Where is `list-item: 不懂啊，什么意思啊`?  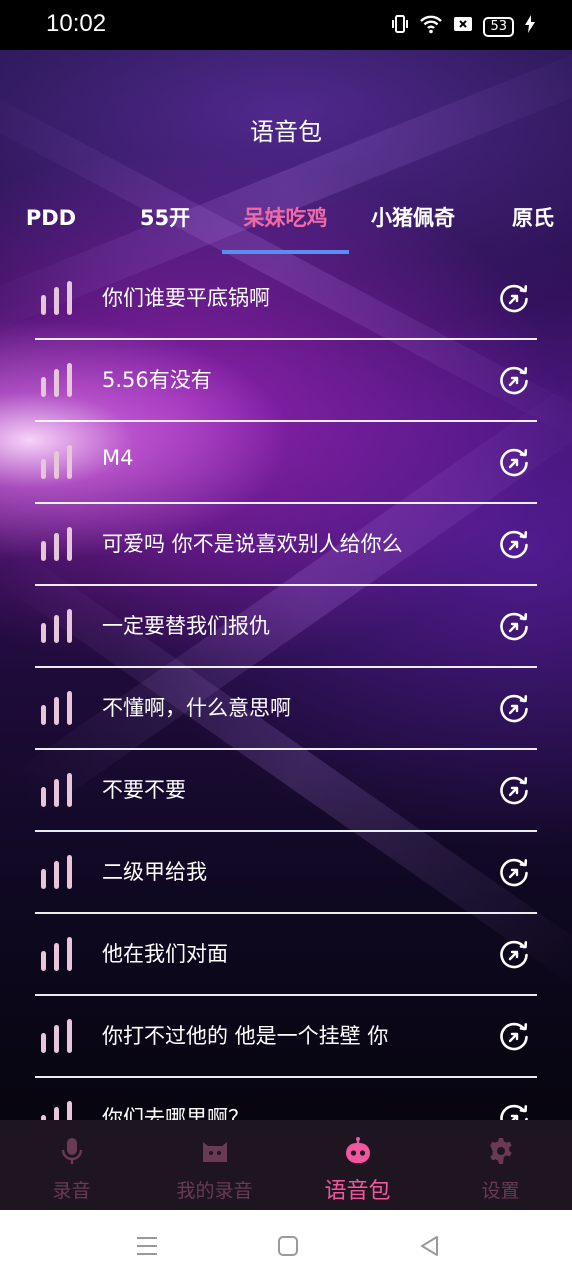
list-item: 不懂啊，什么意思啊 is located at coordinates (286, 709).